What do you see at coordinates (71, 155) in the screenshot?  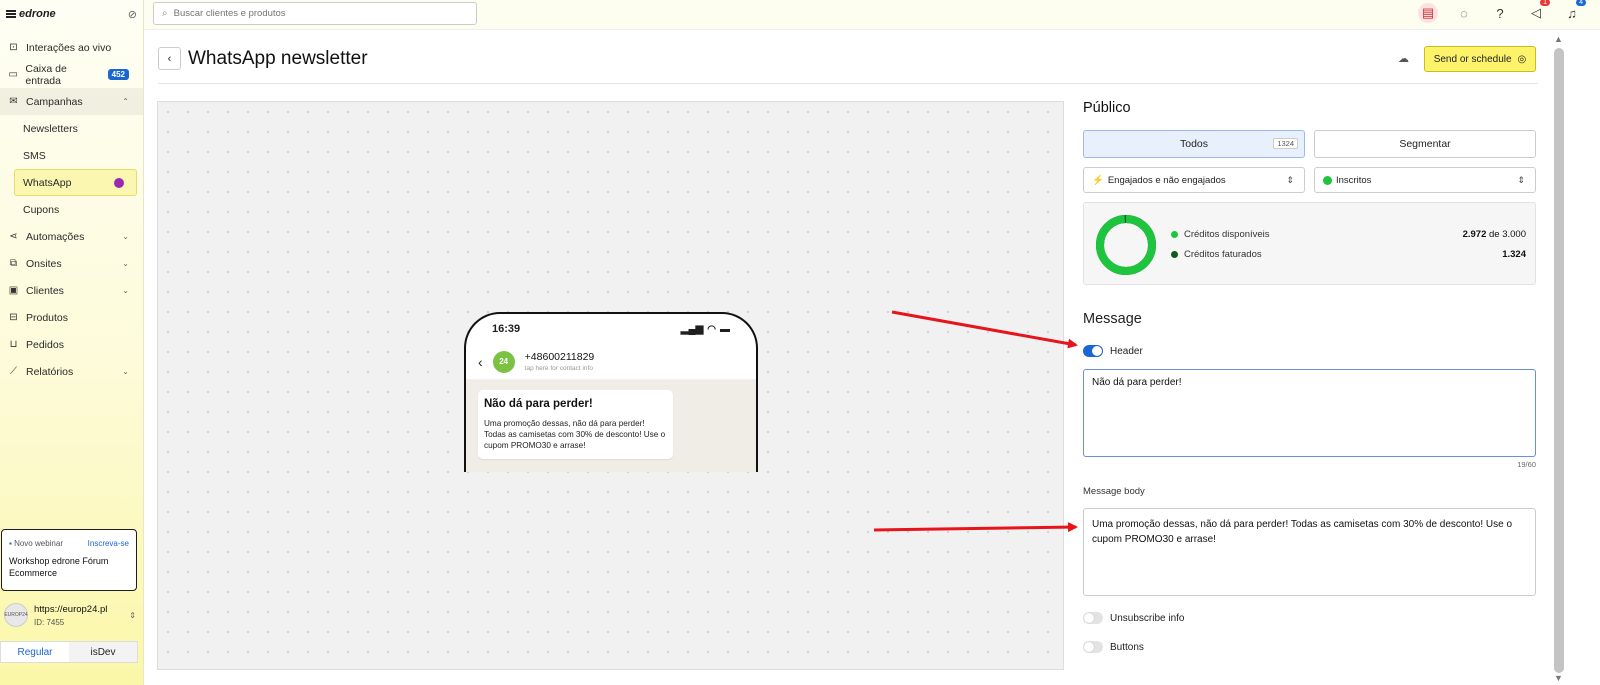 I see `sidebar-item-sms: SMS` at bounding box center [71, 155].